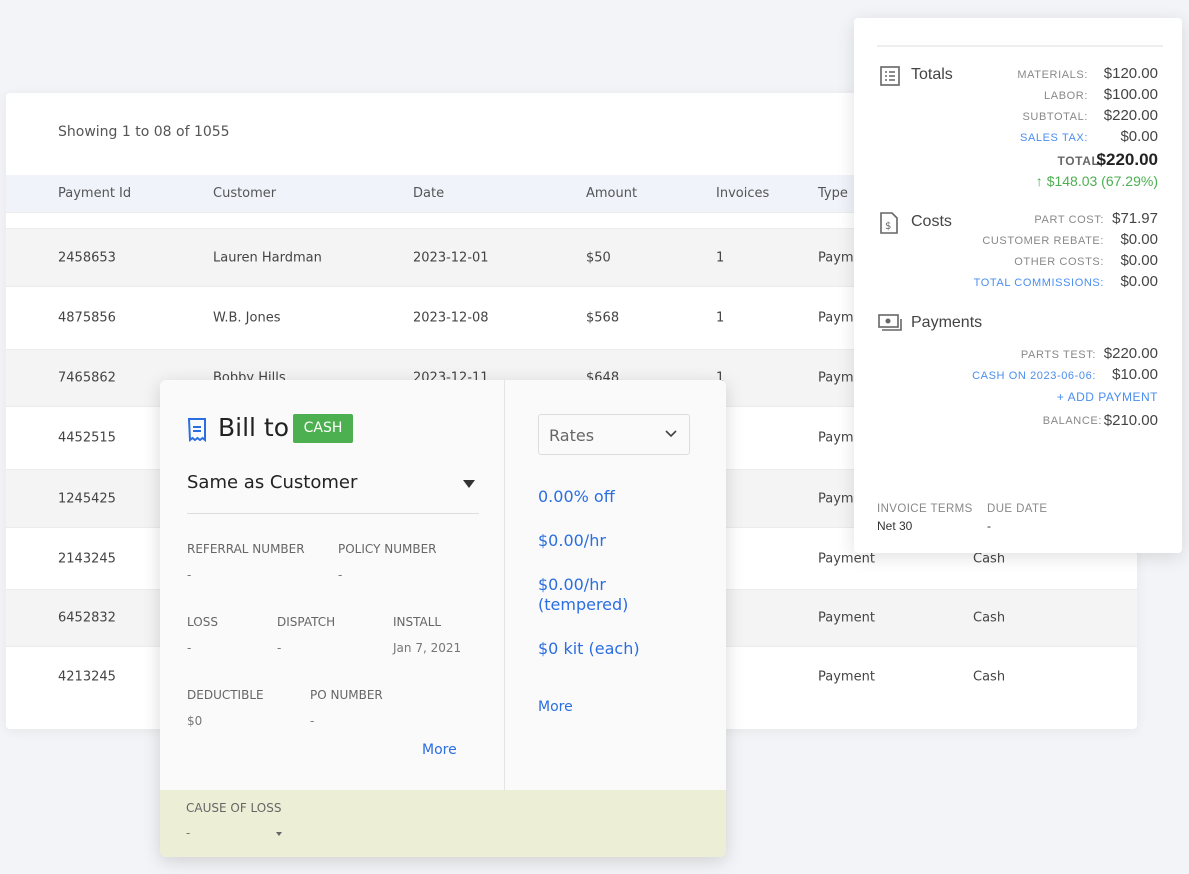  Describe the element at coordinates (593, 541) in the screenshot. I see `rate-link: $0.00/hr` at that location.